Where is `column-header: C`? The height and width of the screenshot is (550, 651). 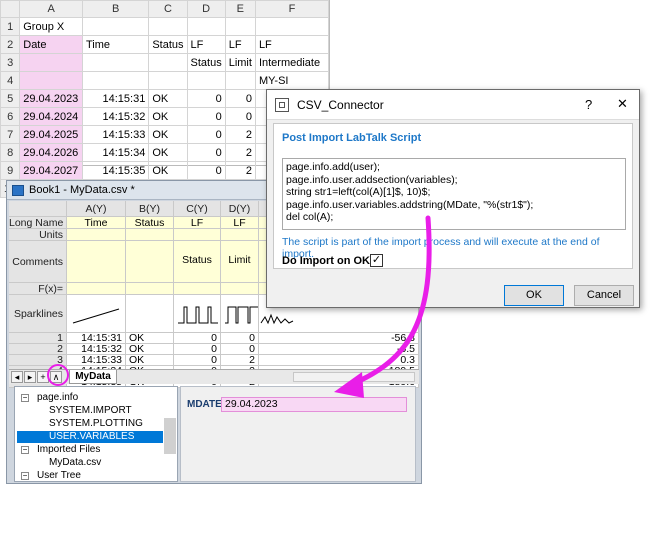
column-header: C is located at coordinates (168, 9).